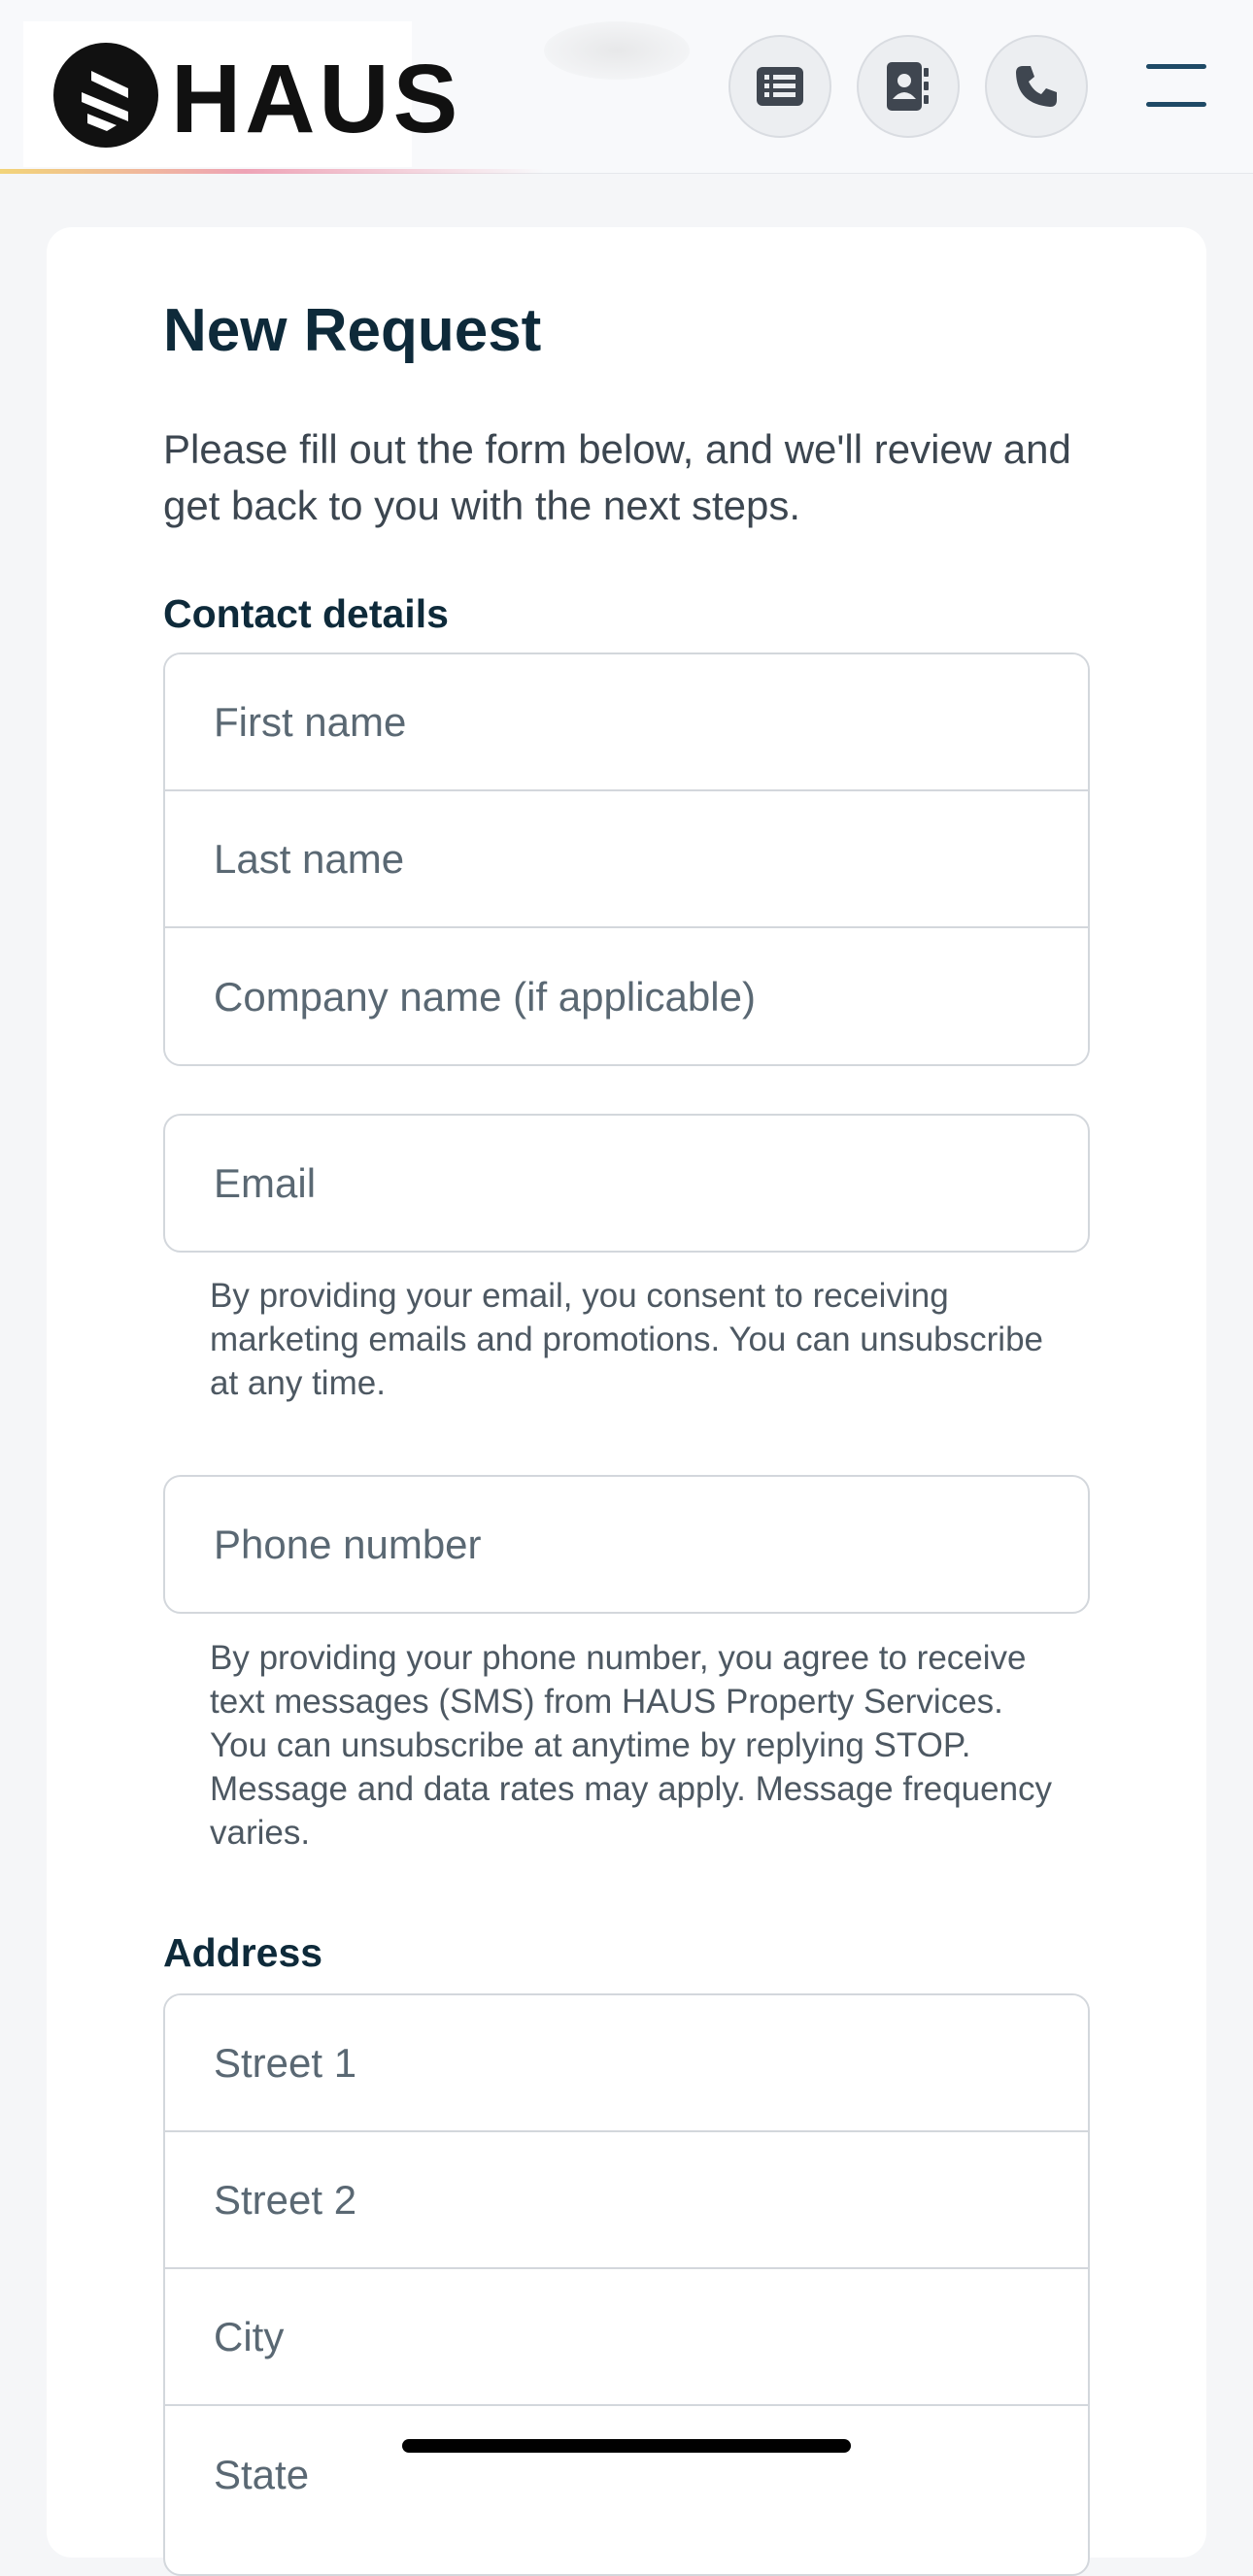  Describe the element at coordinates (626, 1183) in the screenshot. I see `email-input` at that location.